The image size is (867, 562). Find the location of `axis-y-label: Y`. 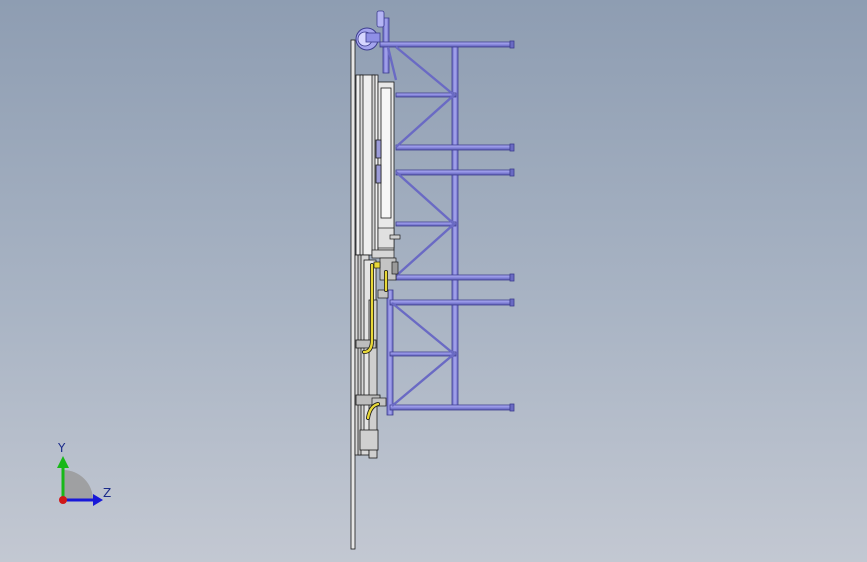

axis-y-label: Y is located at coordinates (62, 448).